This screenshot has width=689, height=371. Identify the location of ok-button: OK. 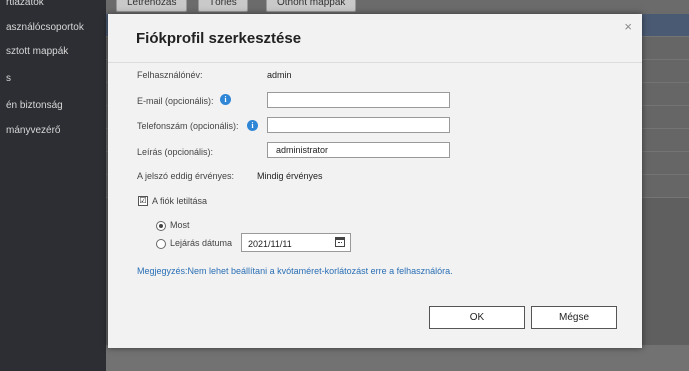
(477, 317).